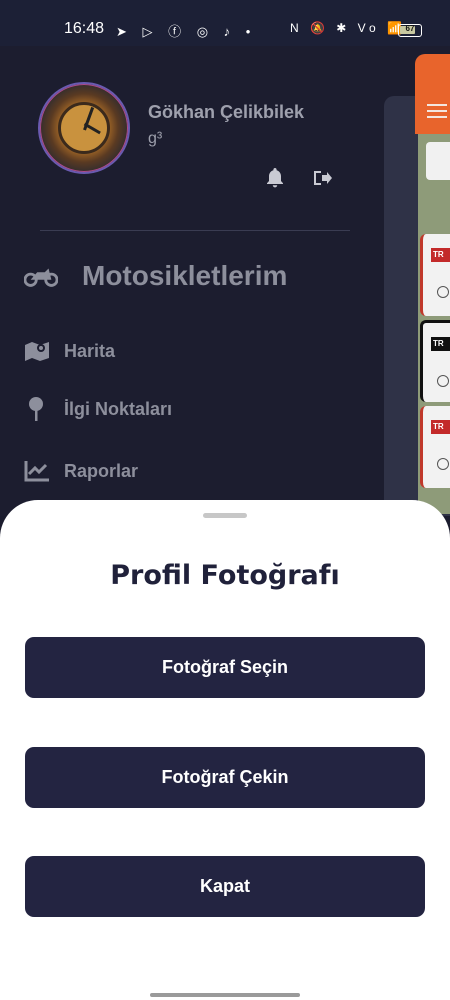 This screenshot has width=450, height=1000. What do you see at coordinates (225, 515) in the screenshot?
I see `drag-handle` at bounding box center [225, 515].